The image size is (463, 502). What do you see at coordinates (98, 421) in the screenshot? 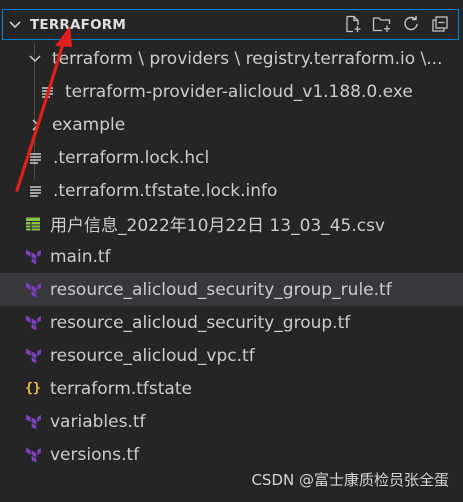
I see `file-label: variables.tf` at bounding box center [98, 421].